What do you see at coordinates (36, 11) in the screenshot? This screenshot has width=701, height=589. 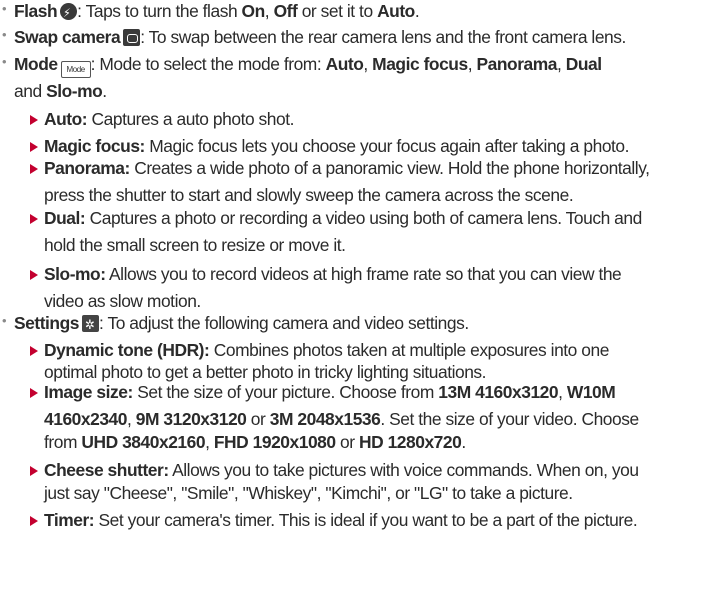 I see `item-term: Flash` at bounding box center [36, 11].